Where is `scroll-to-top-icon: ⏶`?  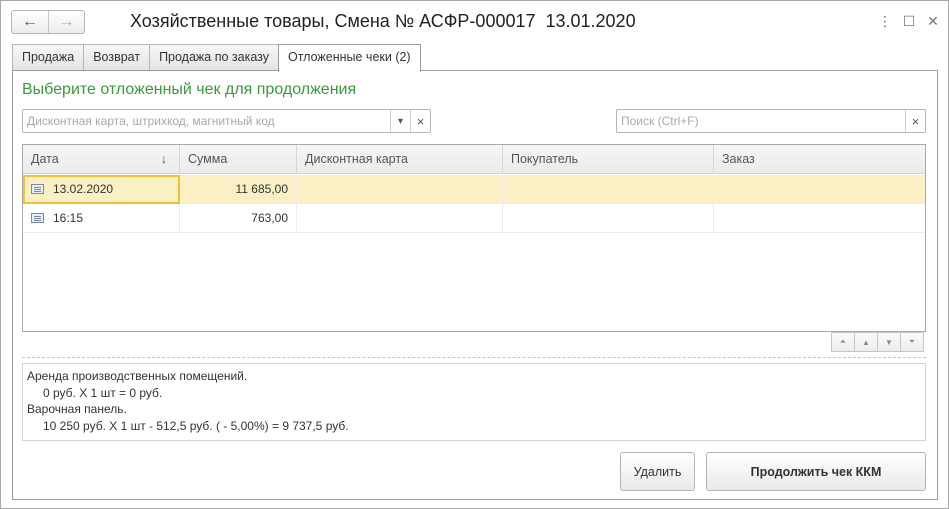
scroll-to-top-icon: ⏶ is located at coordinates (843, 342).